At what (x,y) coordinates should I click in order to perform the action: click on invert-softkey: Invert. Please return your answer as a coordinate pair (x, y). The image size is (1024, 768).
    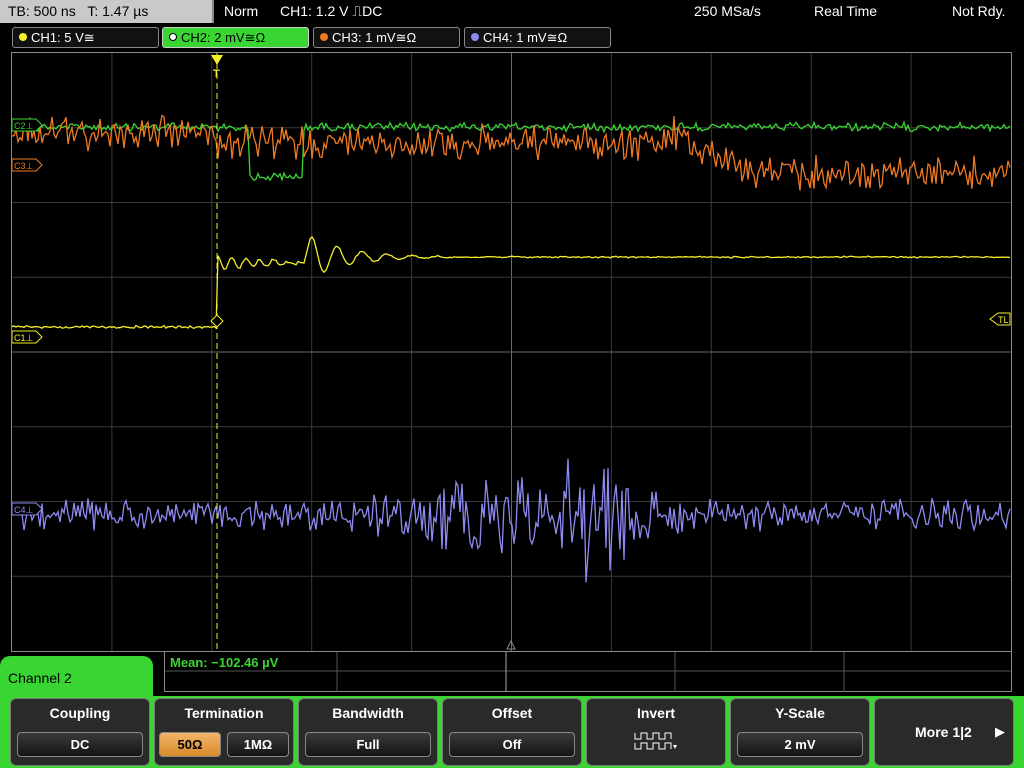
    Looking at the image, I should click on (656, 732).